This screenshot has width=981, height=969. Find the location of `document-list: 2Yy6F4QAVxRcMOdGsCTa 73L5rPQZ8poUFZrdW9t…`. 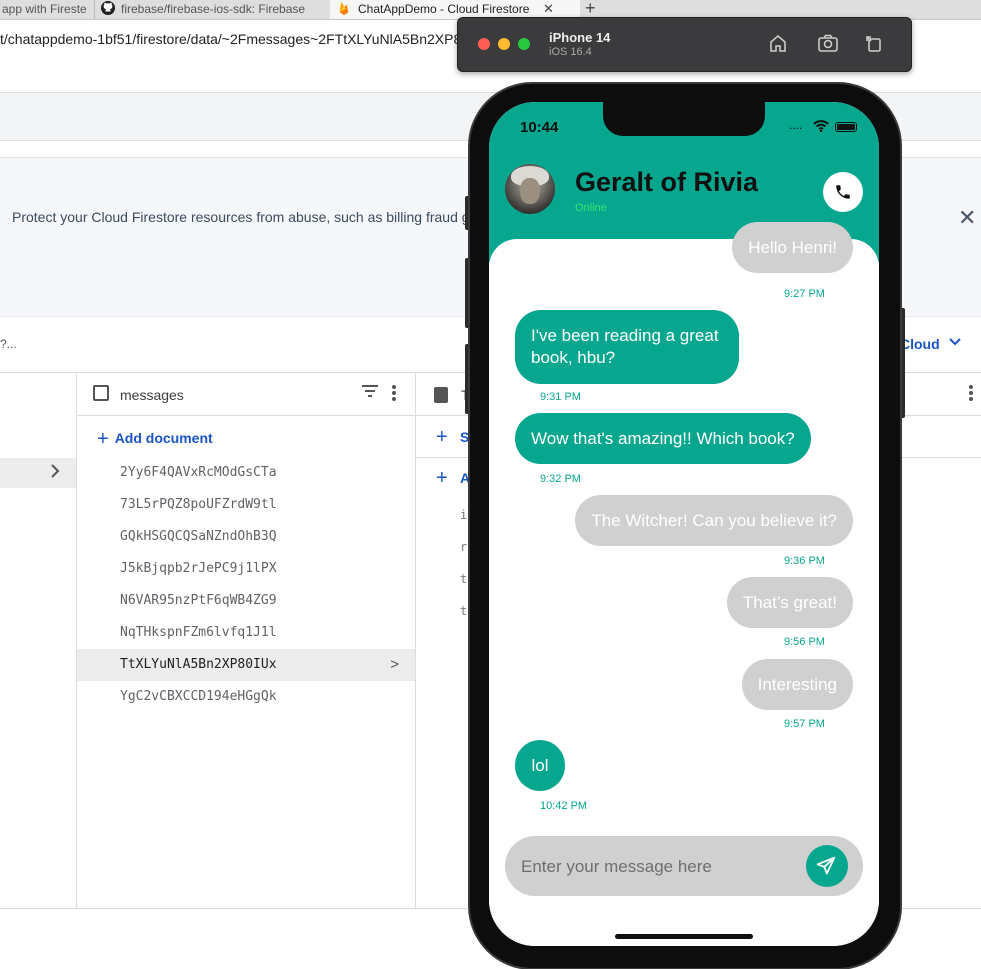

document-list: 2Yy6F4QAVxRcMOdGsCTa 73L5rPQZ8poUFZrdW9t… is located at coordinates (246, 585).